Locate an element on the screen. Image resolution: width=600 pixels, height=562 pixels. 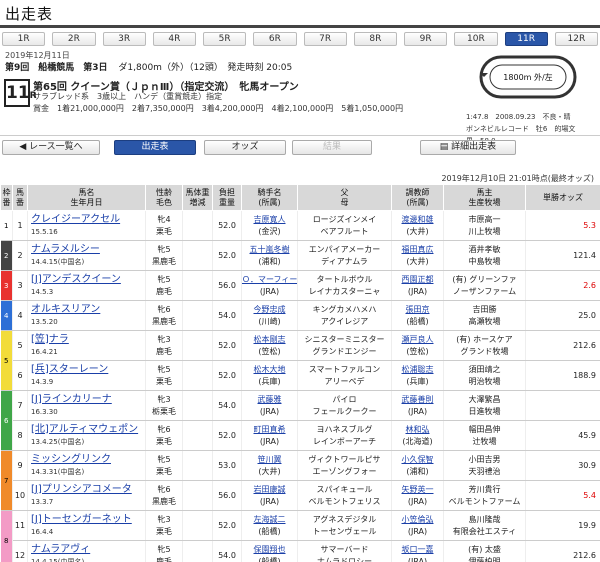
sex-age: 牝5 is located at coordinates (164, 279).